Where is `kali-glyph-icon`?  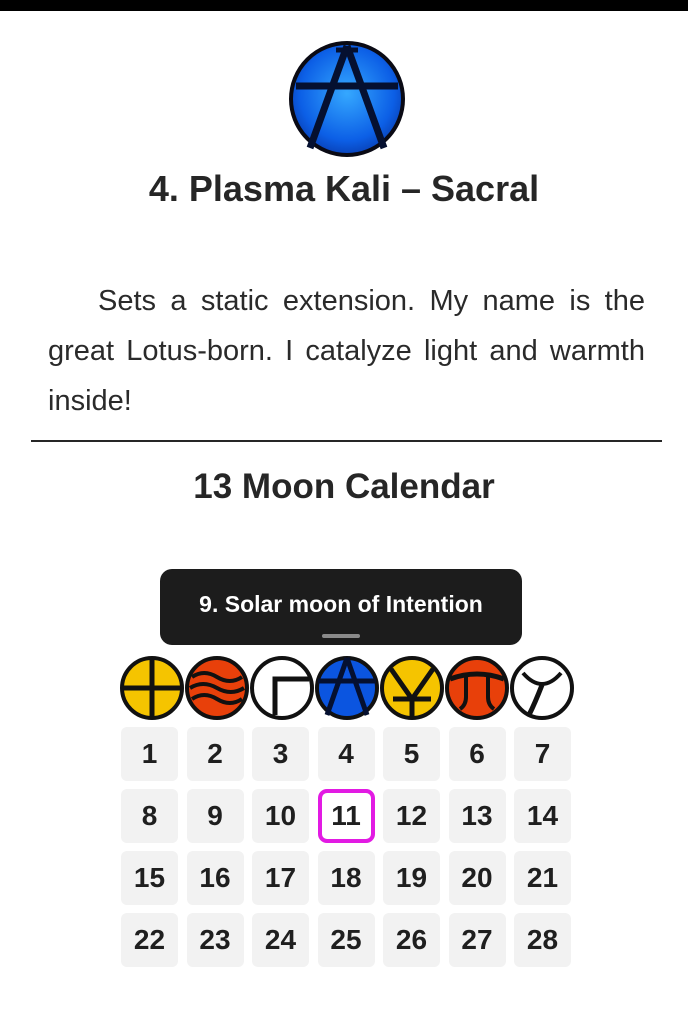 kali-glyph-icon is located at coordinates (347, 688).